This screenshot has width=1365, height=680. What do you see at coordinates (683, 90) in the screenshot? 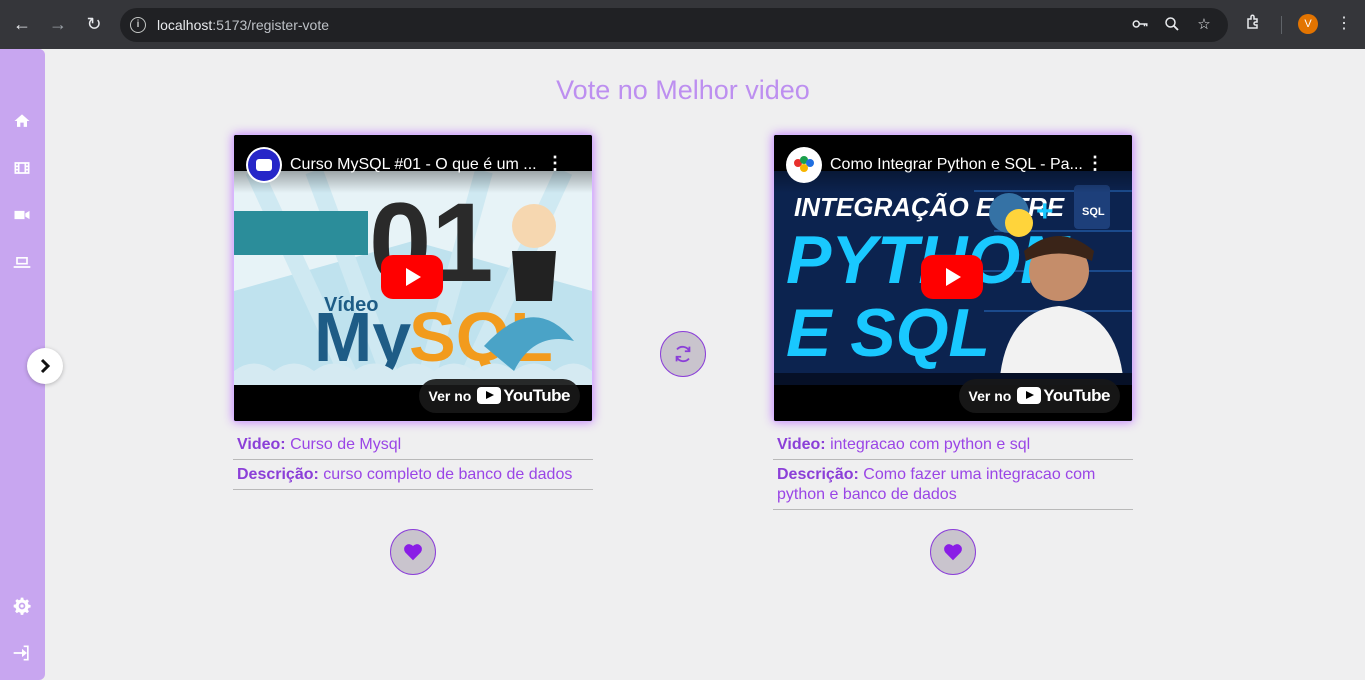
I see `page-title: Vote no Melhor video` at bounding box center [683, 90].